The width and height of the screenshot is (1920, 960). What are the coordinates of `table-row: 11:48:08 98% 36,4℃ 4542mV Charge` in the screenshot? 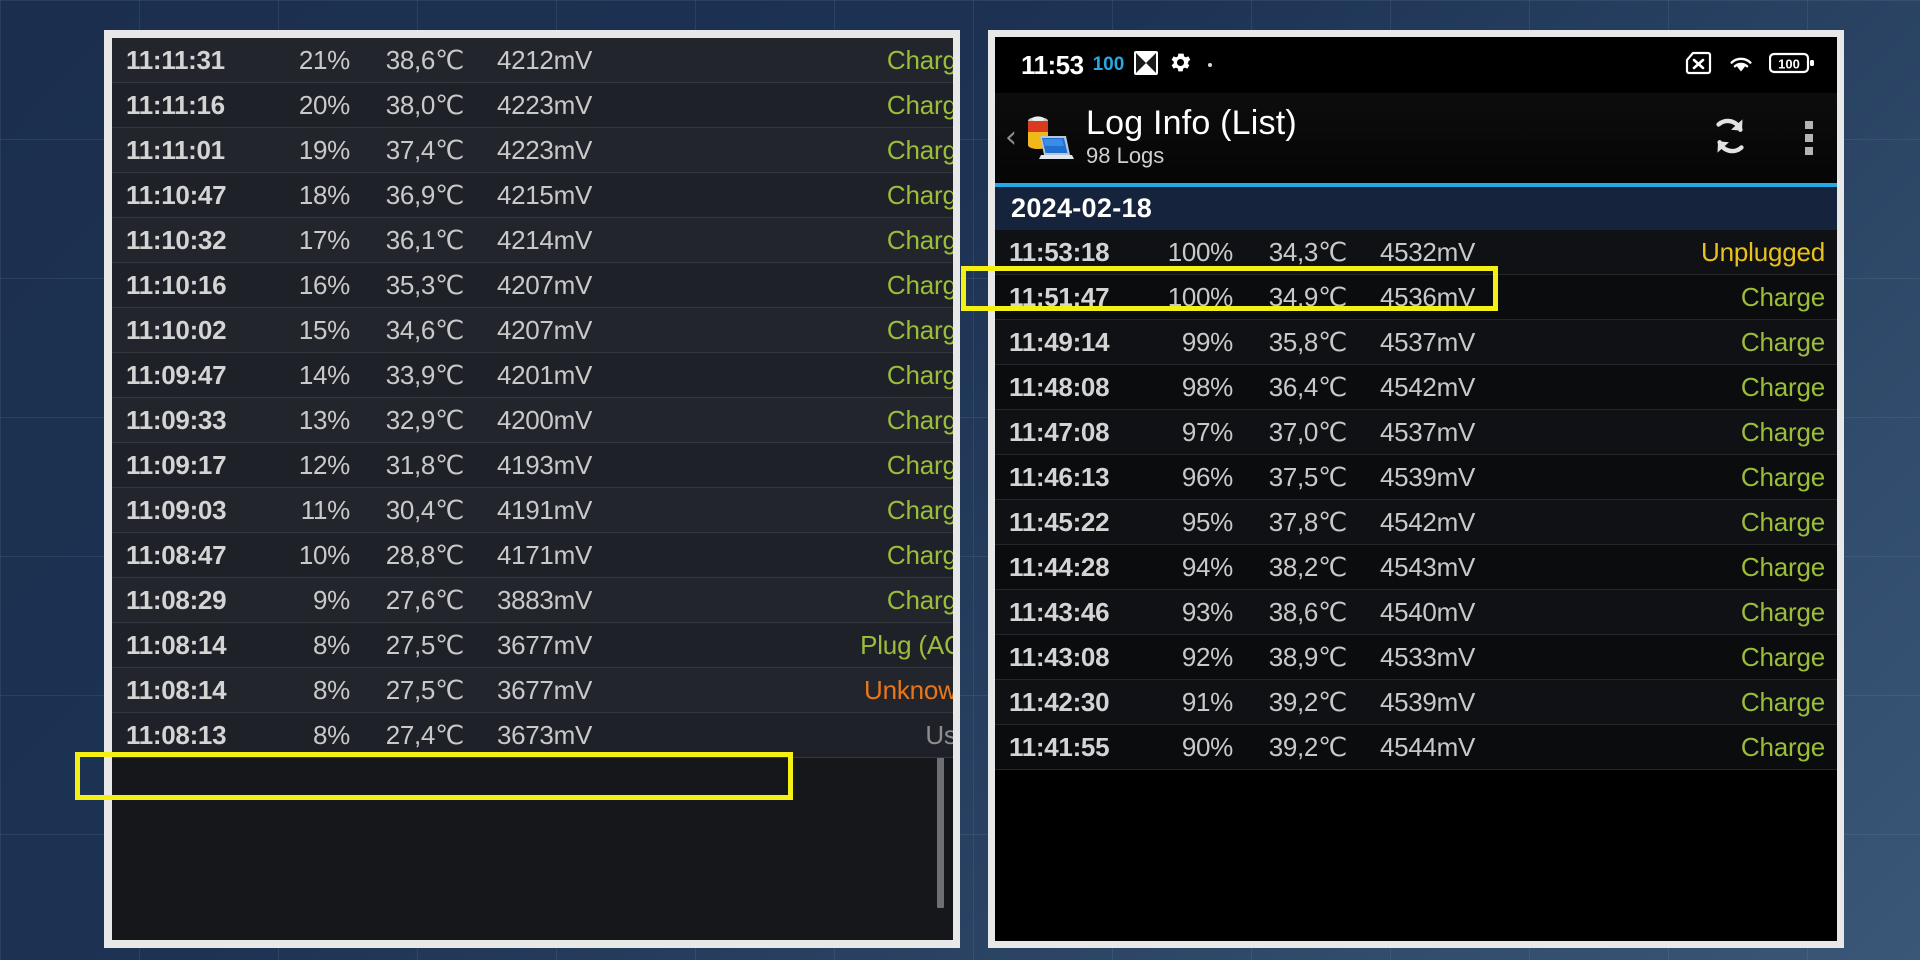 It's located at (1416, 387).